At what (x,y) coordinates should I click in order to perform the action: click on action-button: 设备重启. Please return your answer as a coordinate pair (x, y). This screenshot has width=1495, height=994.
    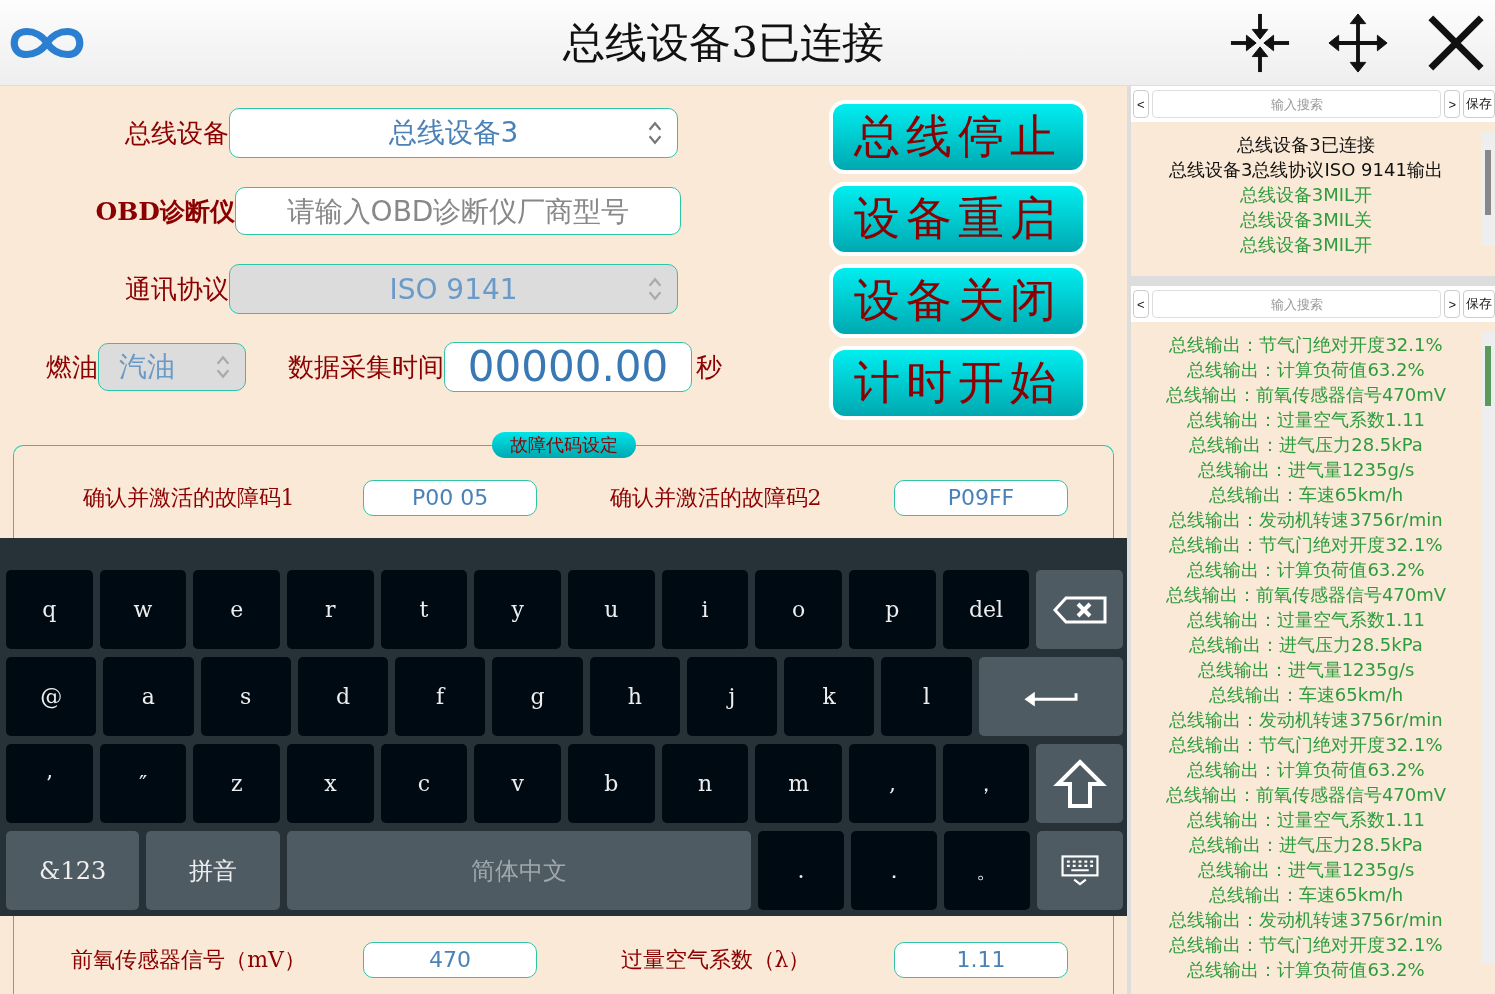
    Looking at the image, I should click on (958, 219).